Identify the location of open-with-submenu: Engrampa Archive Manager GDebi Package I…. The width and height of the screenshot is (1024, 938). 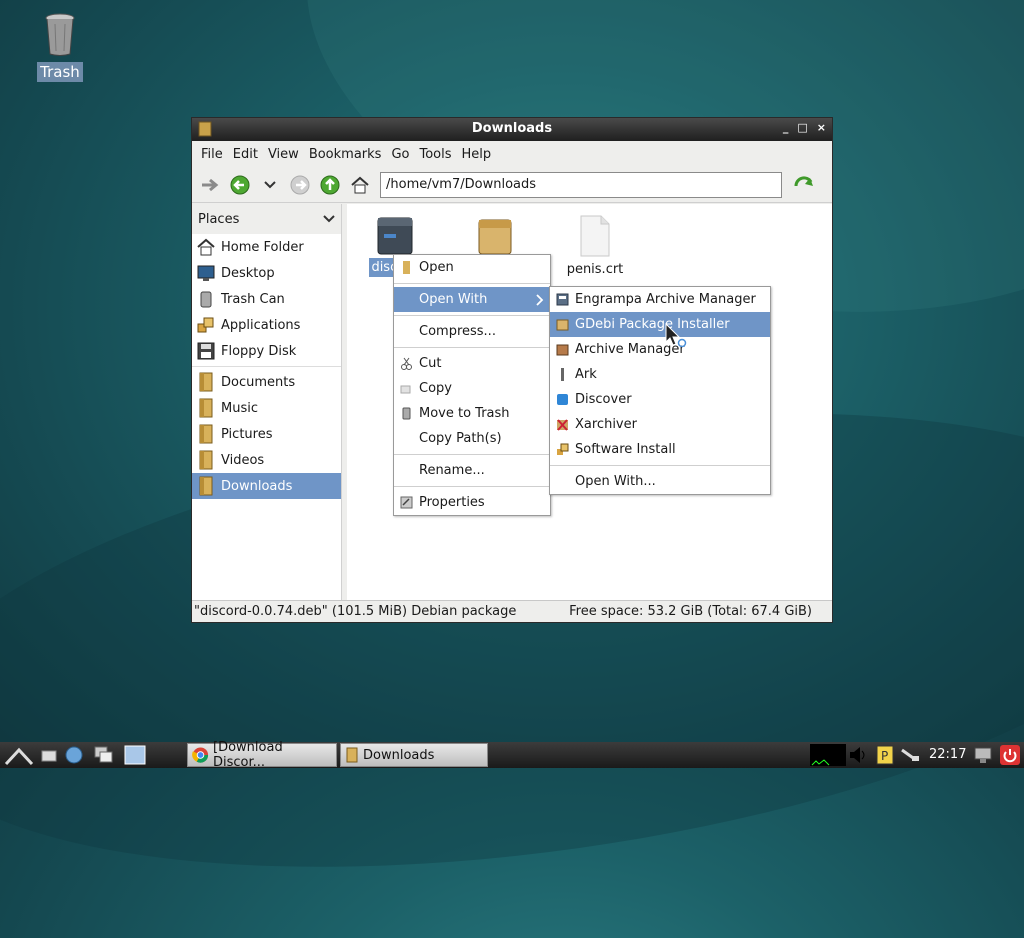
(660, 390).